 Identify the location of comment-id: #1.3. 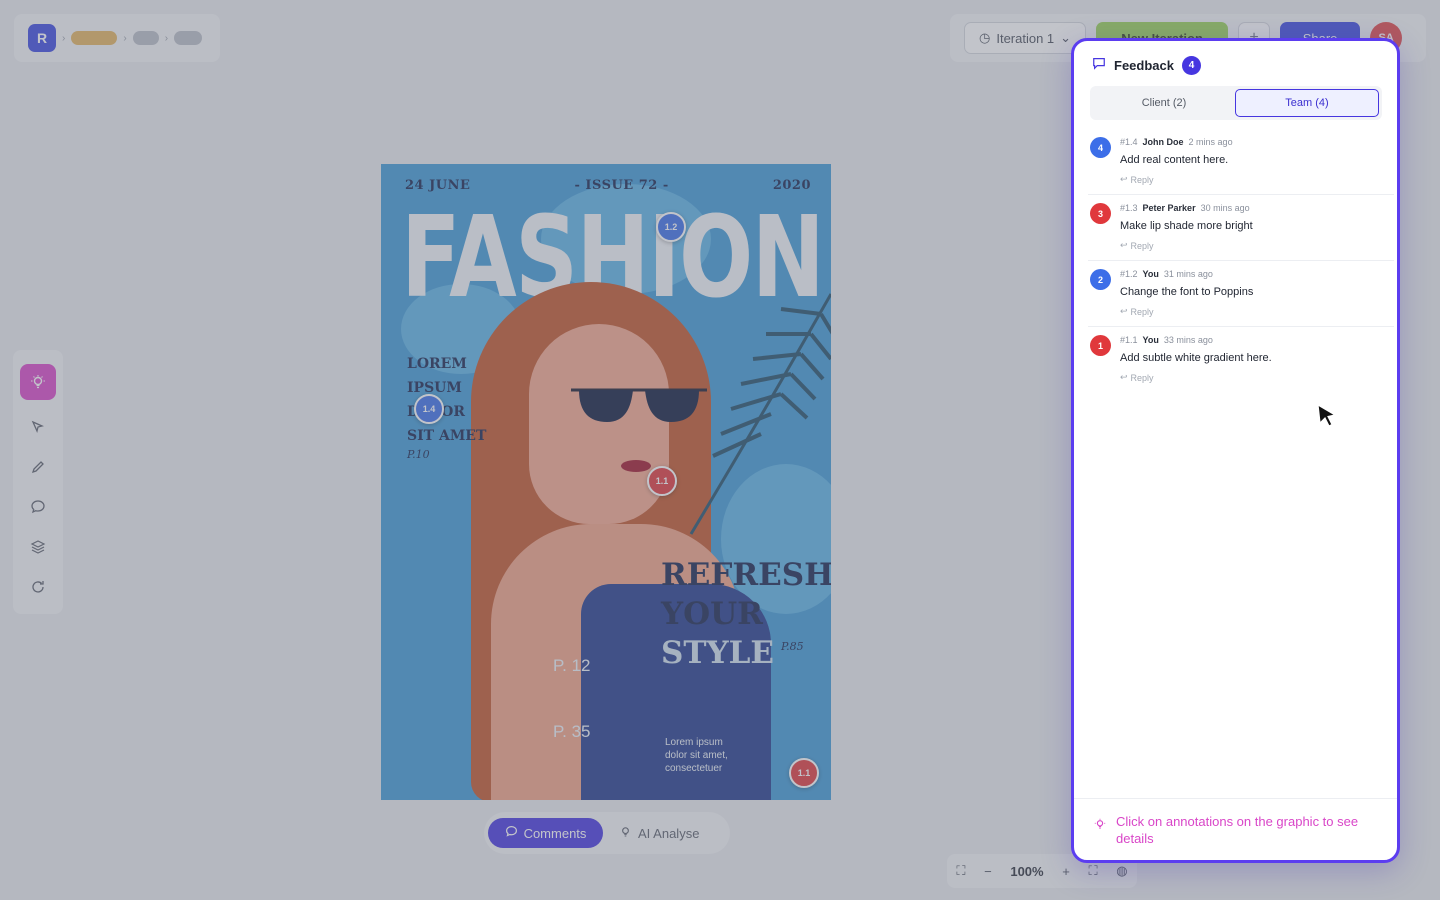
(1129, 208).